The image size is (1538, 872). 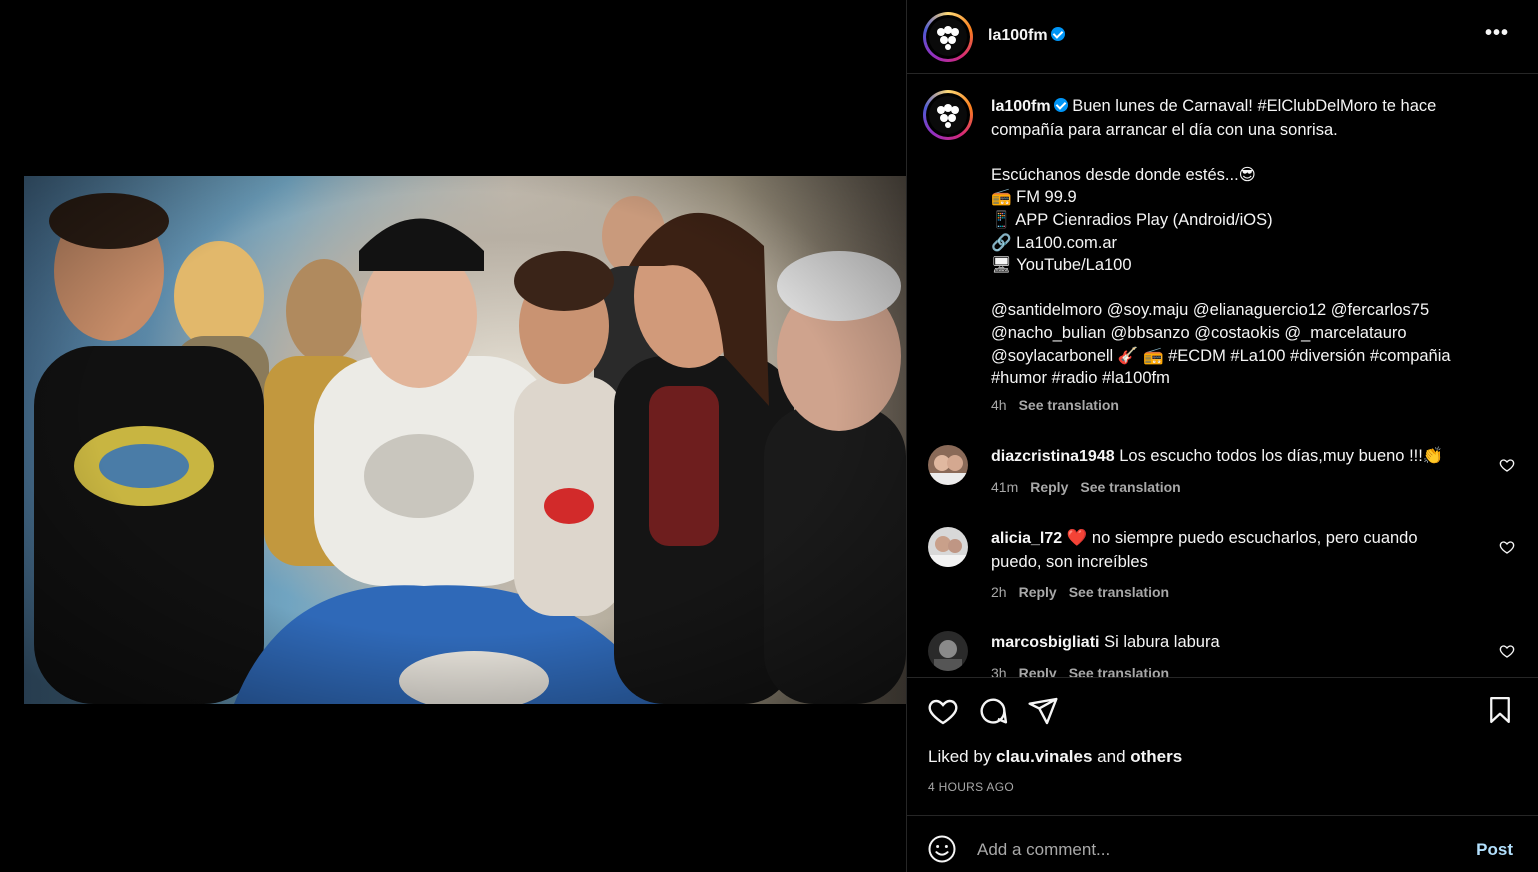 I want to click on comment-username: alicia_l72, so click(x=1026, y=538).